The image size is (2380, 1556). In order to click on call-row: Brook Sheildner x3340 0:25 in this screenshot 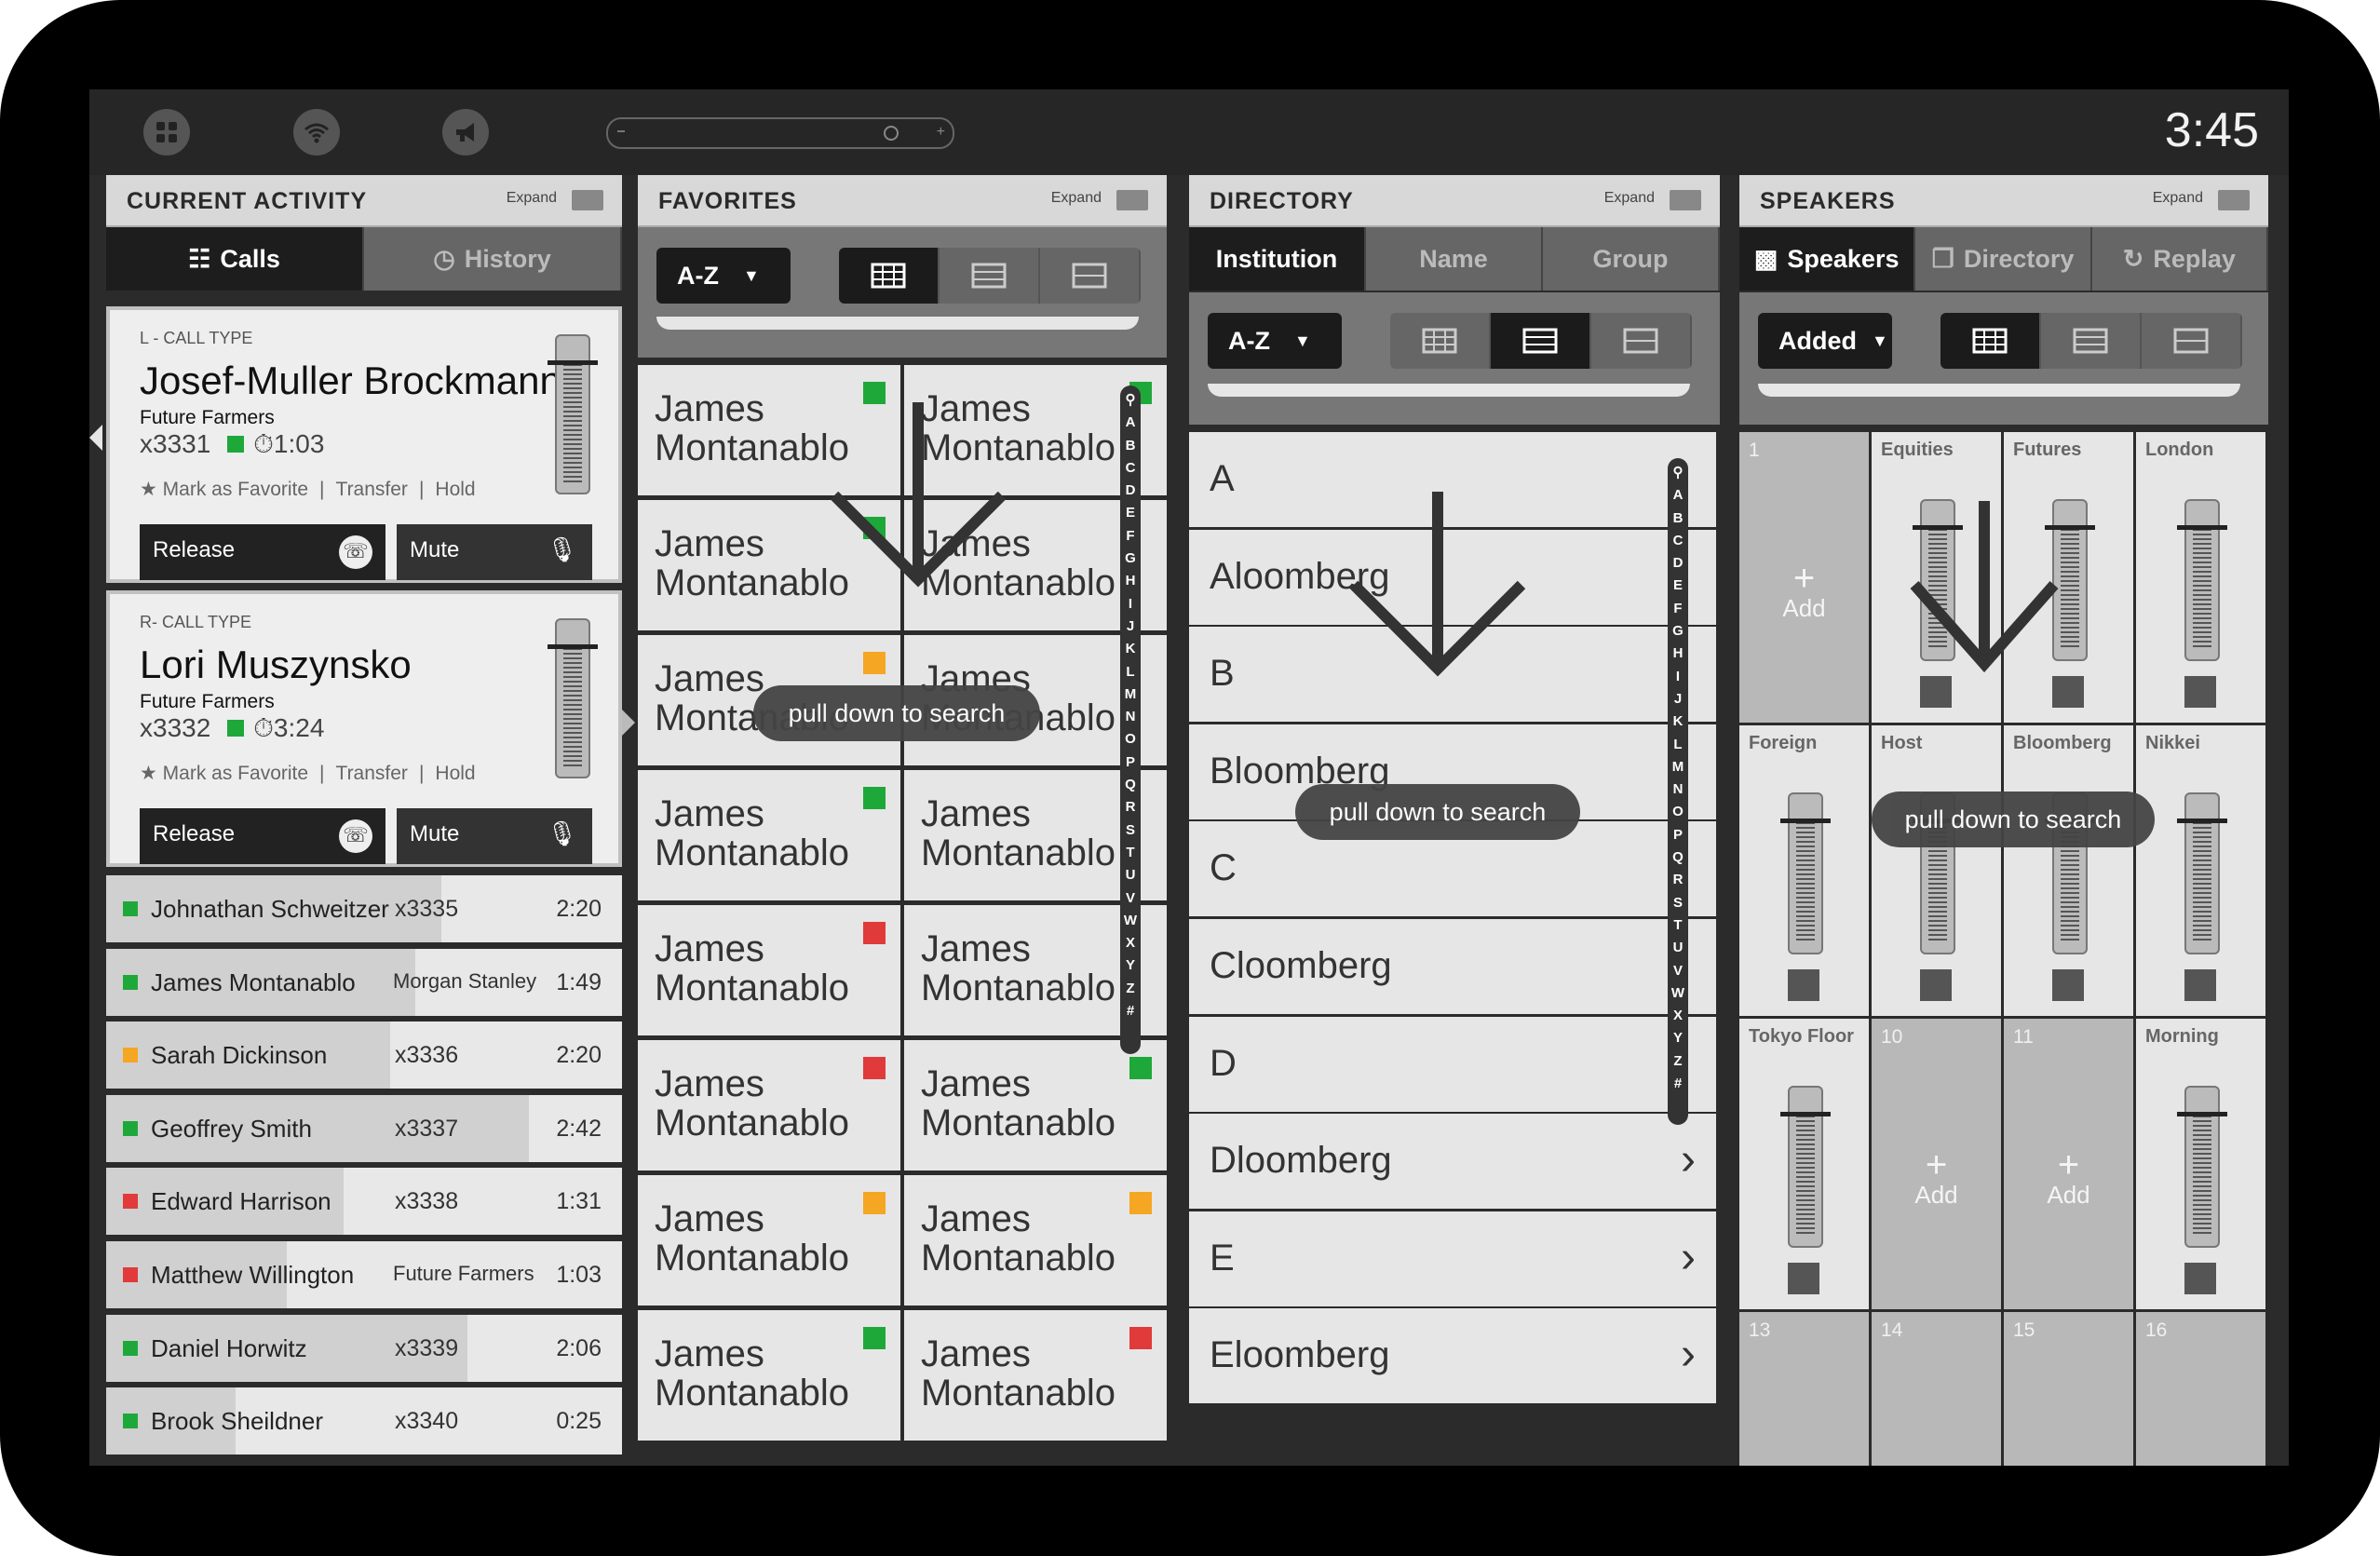, I will do `click(364, 1424)`.